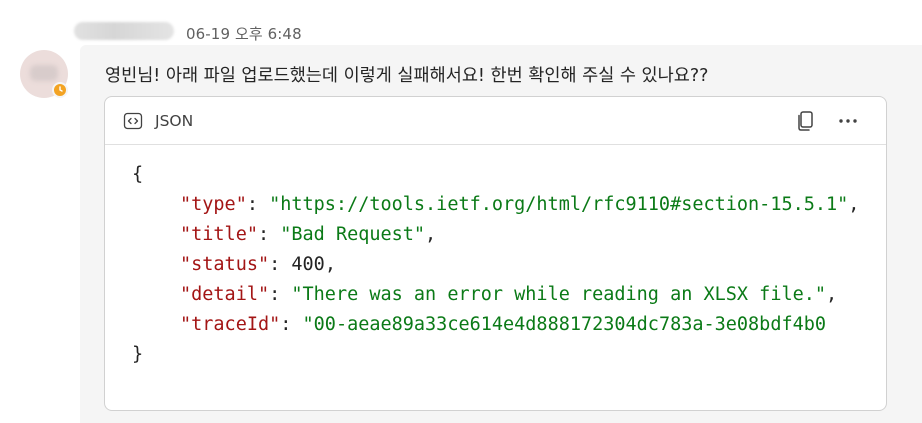 This screenshot has width=922, height=423. I want to click on code-block-header: JSON, so click(495, 121).